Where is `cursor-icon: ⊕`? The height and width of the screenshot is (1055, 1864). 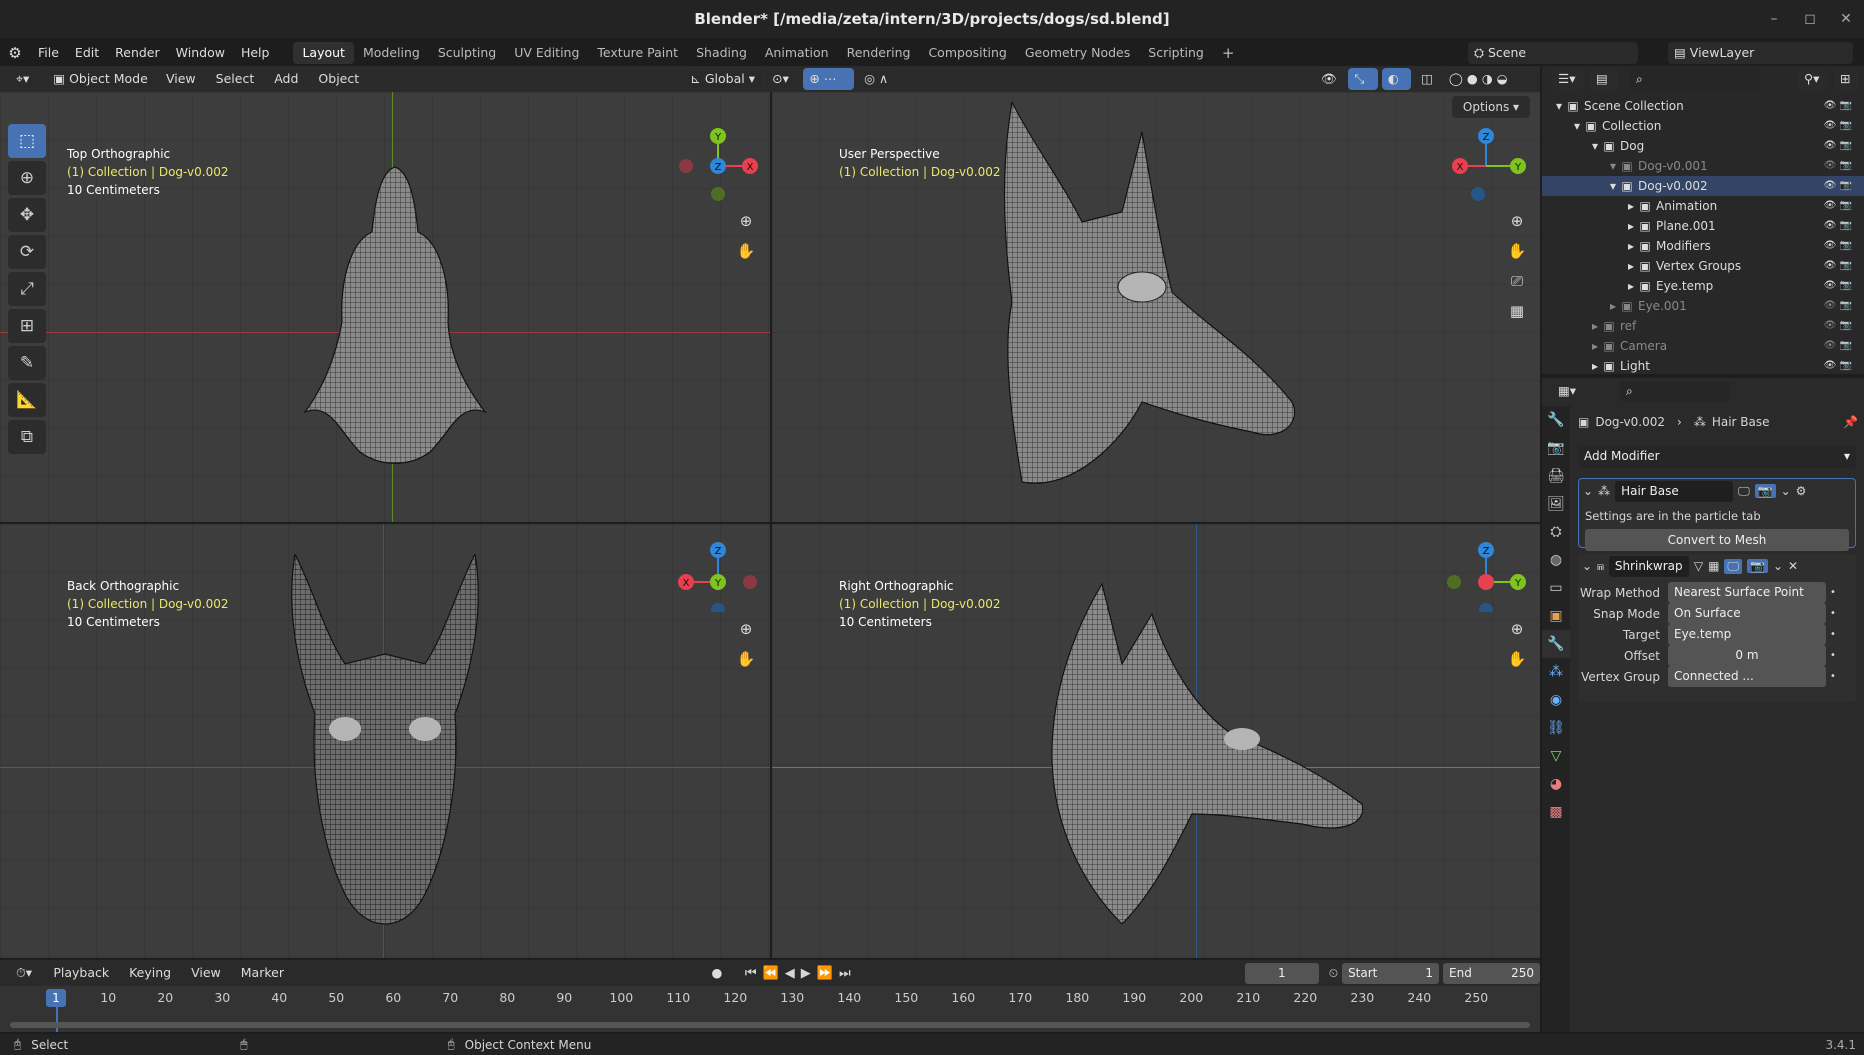 cursor-icon: ⊕ is located at coordinates (27, 178).